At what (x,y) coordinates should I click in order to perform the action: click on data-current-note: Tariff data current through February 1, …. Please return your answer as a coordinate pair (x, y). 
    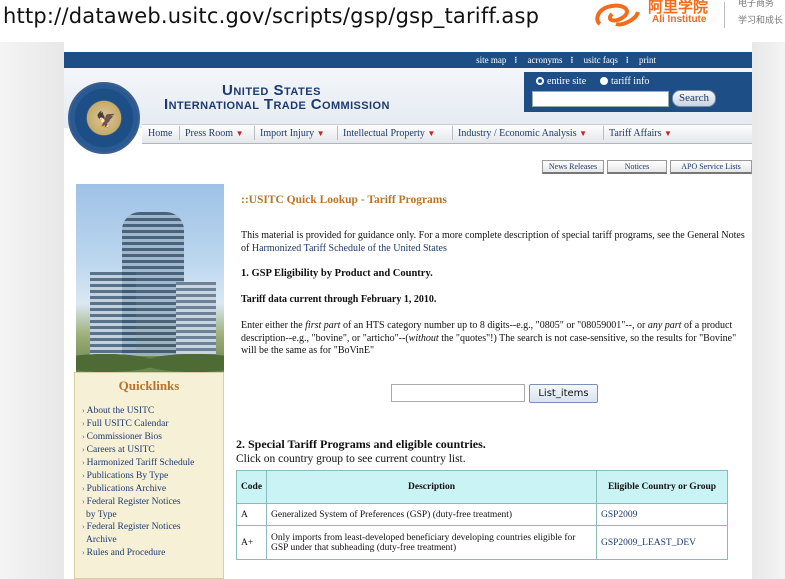
    Looking at the image, I should click on (339, 299).